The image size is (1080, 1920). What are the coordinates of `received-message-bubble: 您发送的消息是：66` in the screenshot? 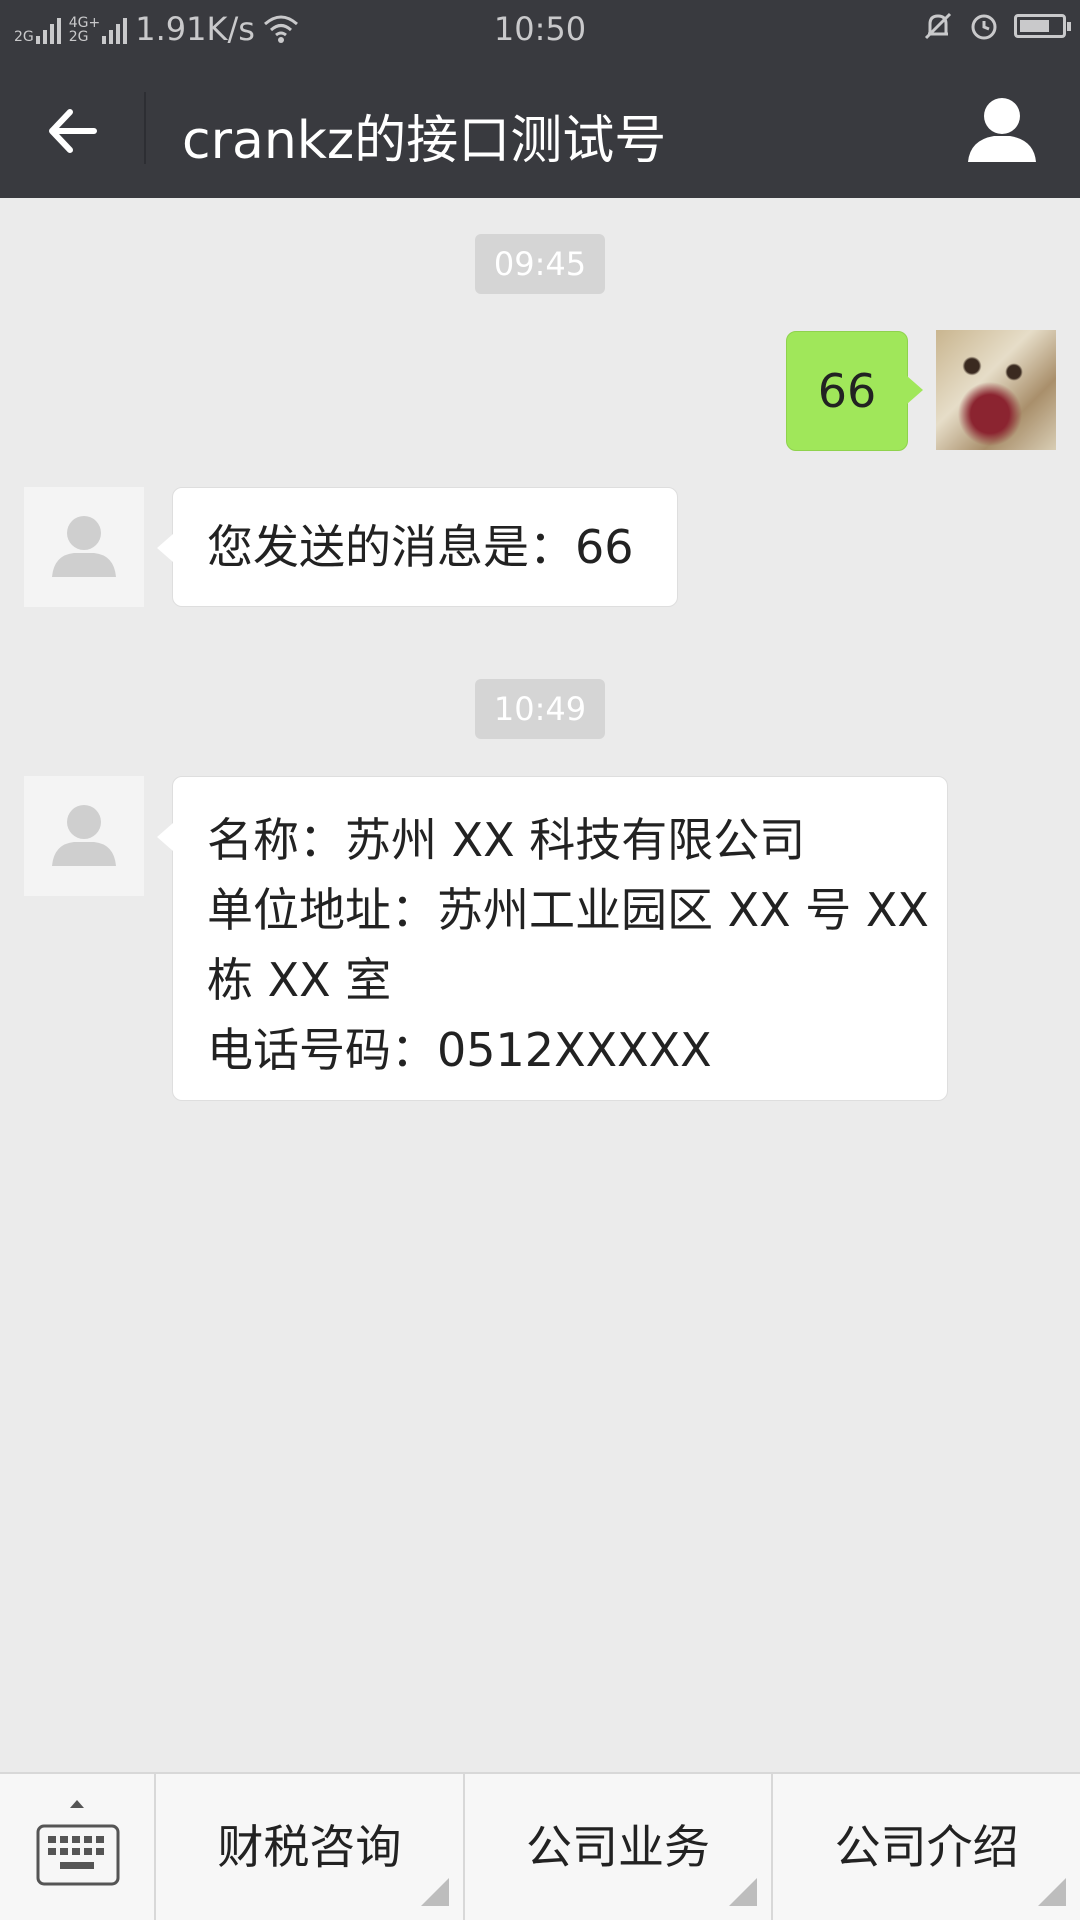 It's located at (417, 547).